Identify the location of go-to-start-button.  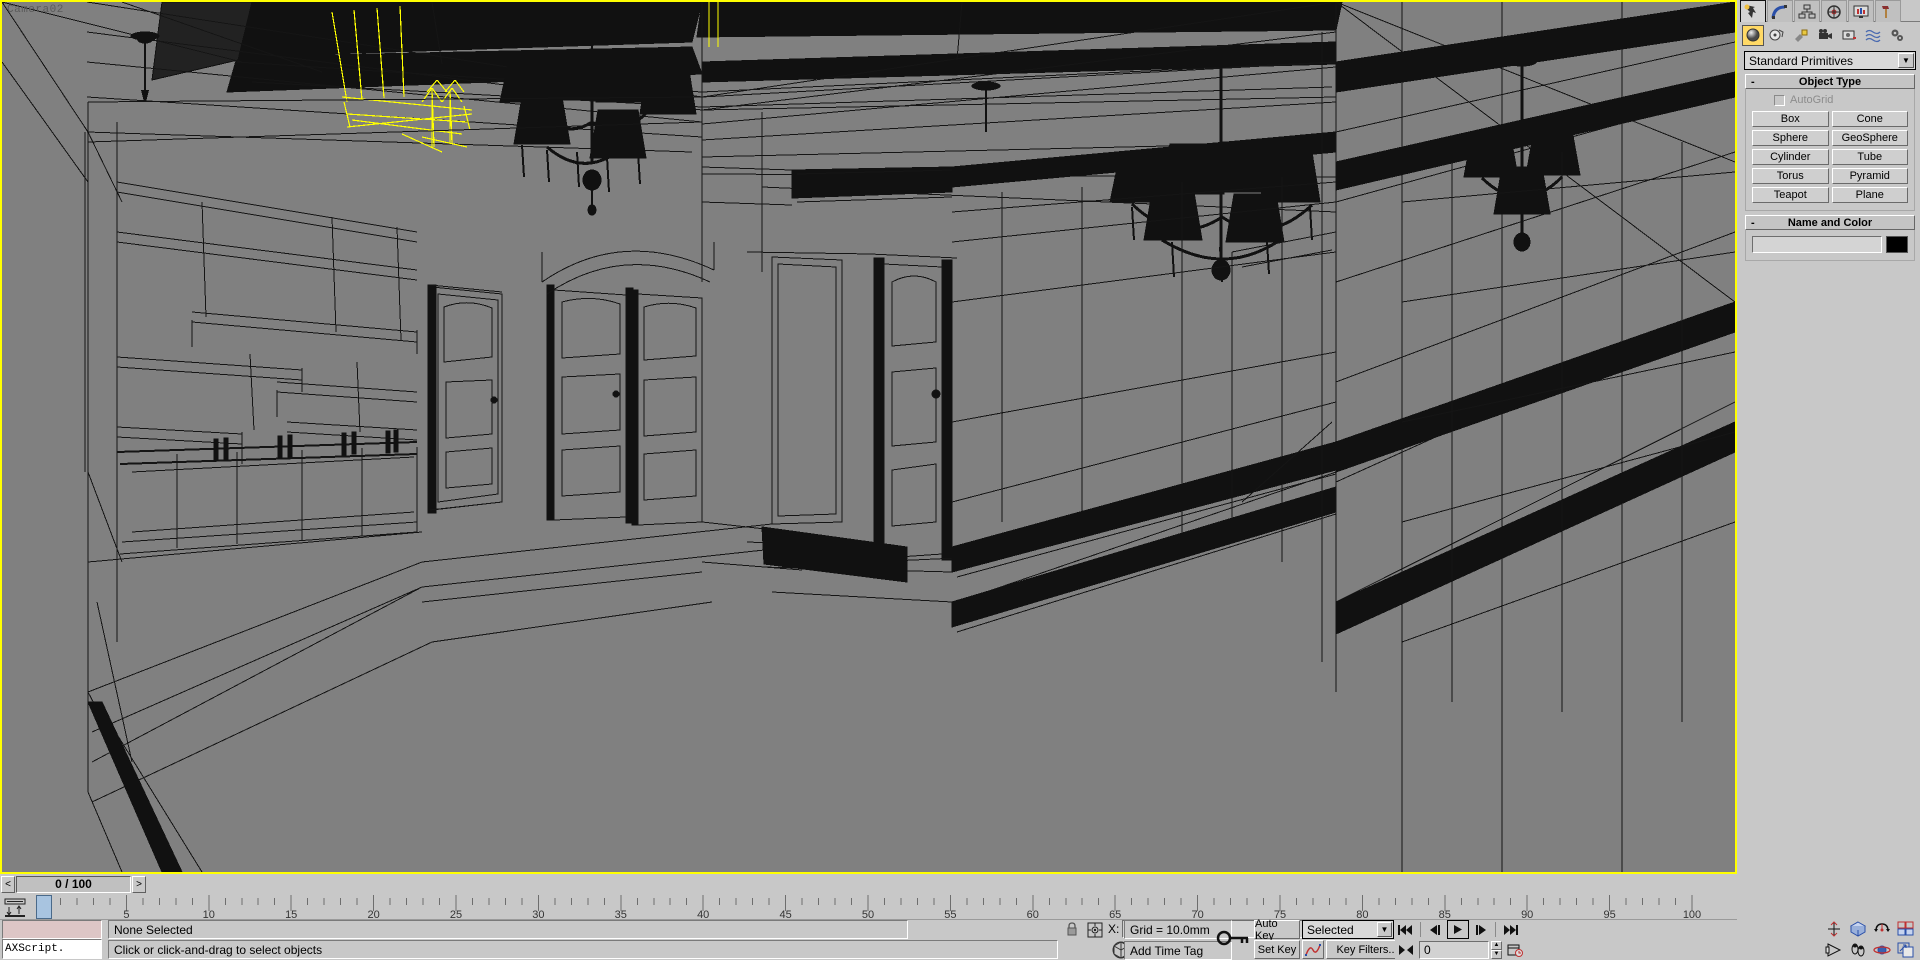
(1406, 929).